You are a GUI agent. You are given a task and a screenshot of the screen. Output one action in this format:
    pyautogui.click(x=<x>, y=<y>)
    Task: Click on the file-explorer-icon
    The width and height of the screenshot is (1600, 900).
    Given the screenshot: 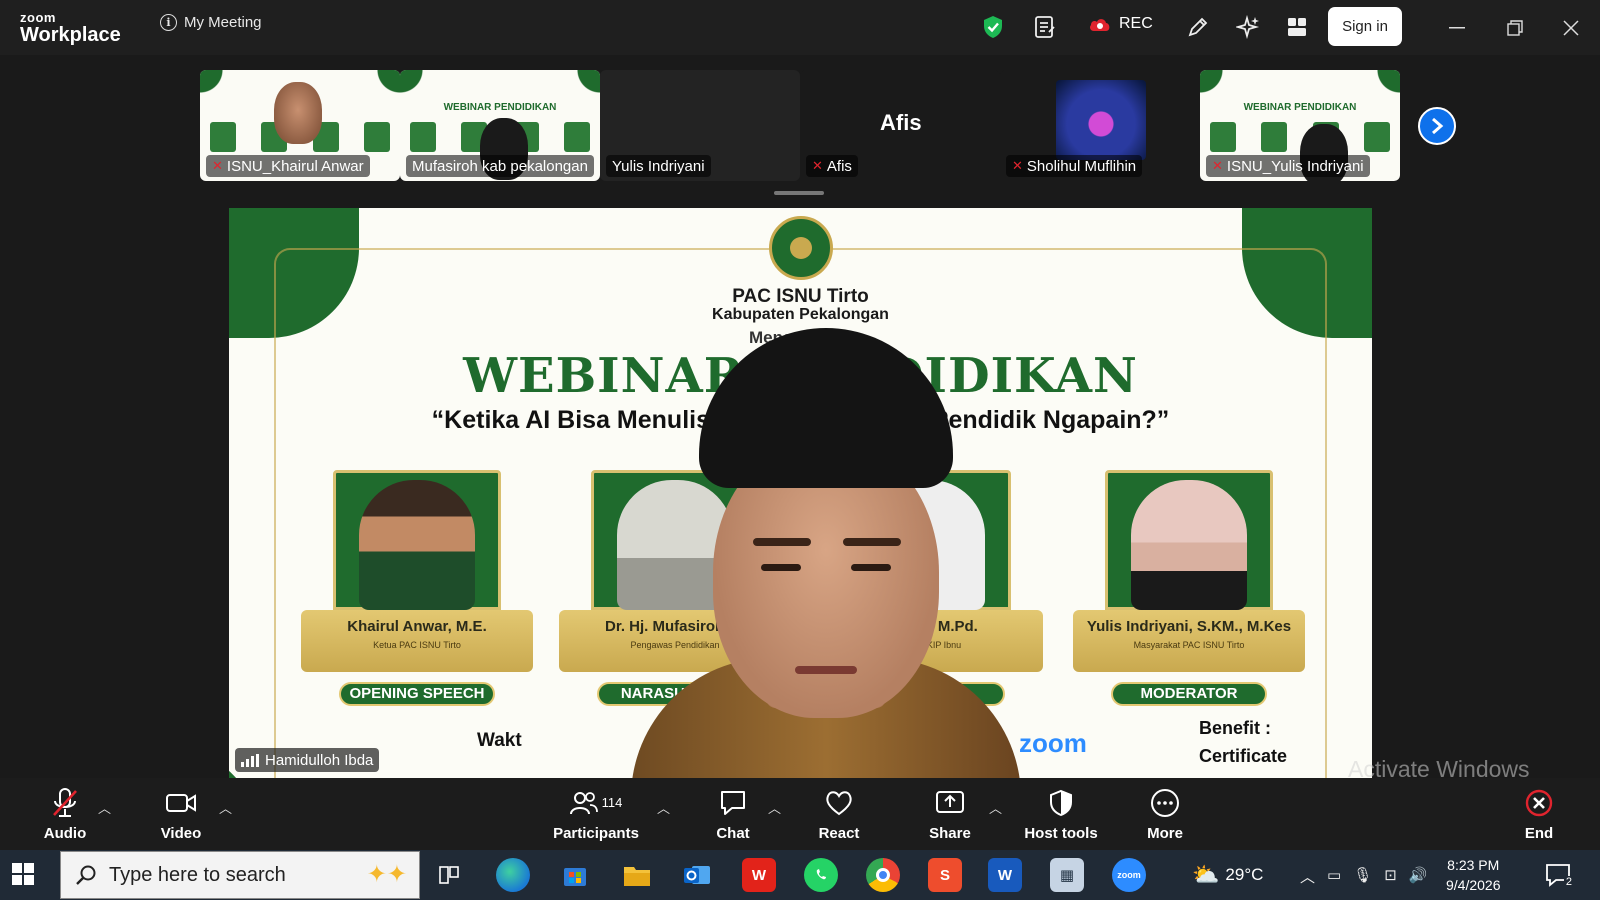 What is the action you would take?
    pyautogui.click(x=637, y=875)
    